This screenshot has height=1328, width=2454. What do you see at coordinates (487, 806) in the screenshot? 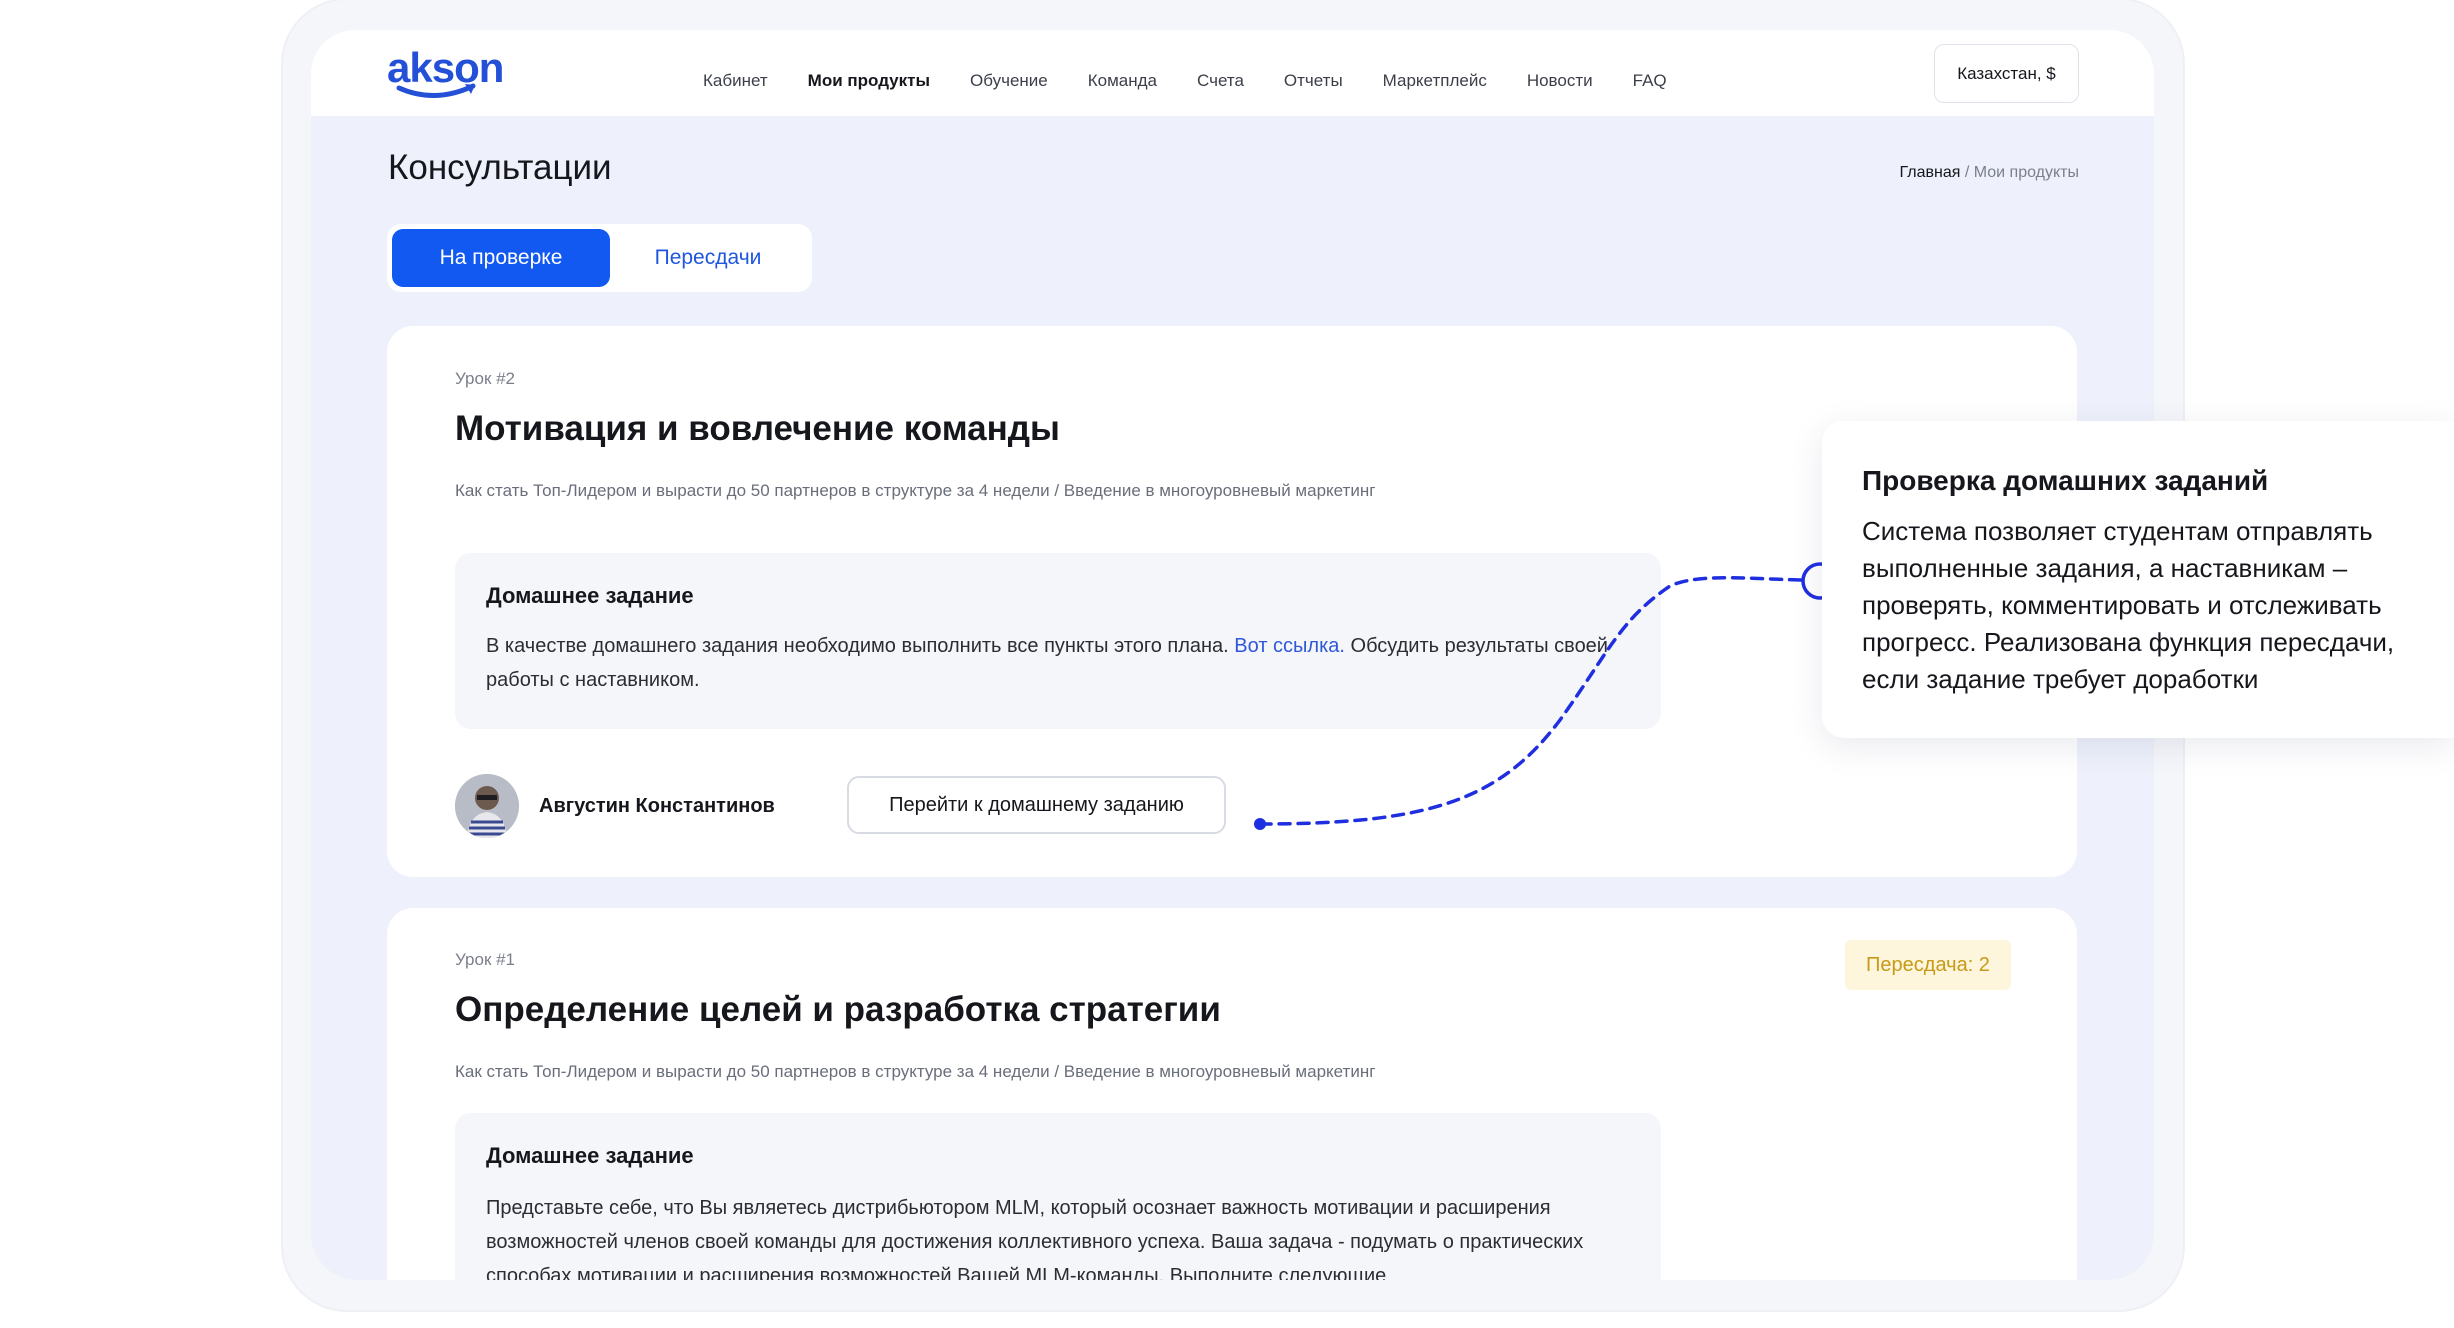
I see `avatar-photo` at bounding box center [487, 806].